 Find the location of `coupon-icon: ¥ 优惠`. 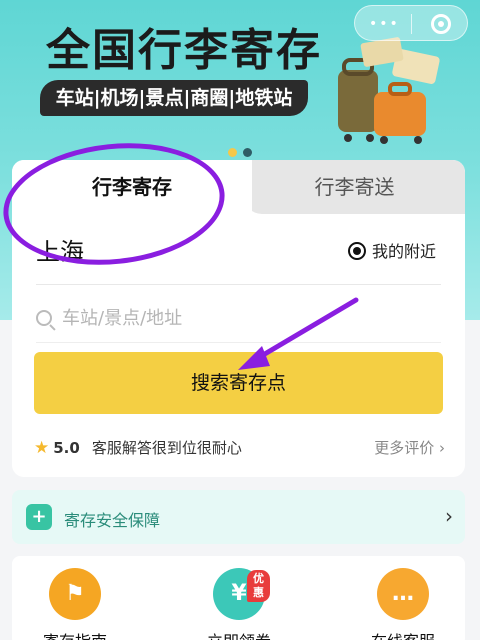

coupon-icon: ¥ 优惠 is located at coordinates (241, 594).